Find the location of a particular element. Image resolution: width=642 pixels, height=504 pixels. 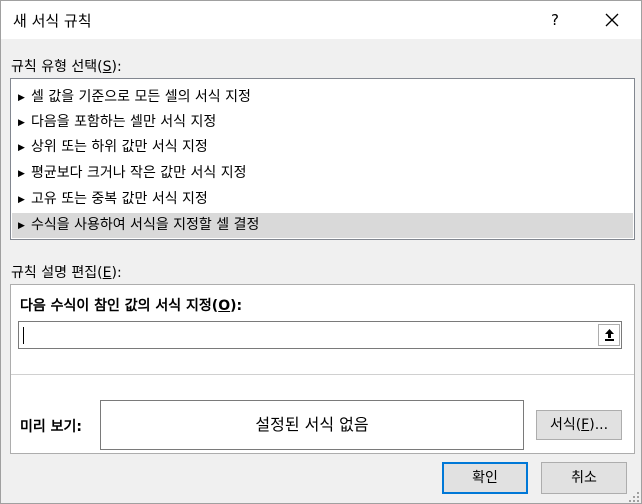

rule-type-item-selected: ▶ 수식을 사용하여 서식을 지정할 셀 결정 is located at coordinates (322, 225).